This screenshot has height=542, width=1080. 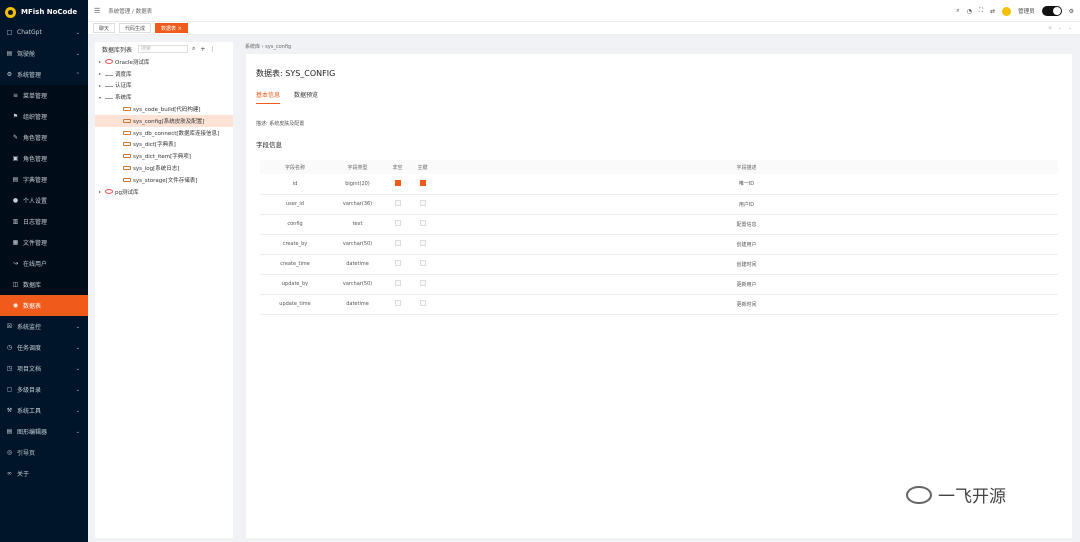 What do you see at coordinates (44, 200) in the screenshot?
I see `sidebar-item: ● 个人设置` at bounding box center [44, 200].